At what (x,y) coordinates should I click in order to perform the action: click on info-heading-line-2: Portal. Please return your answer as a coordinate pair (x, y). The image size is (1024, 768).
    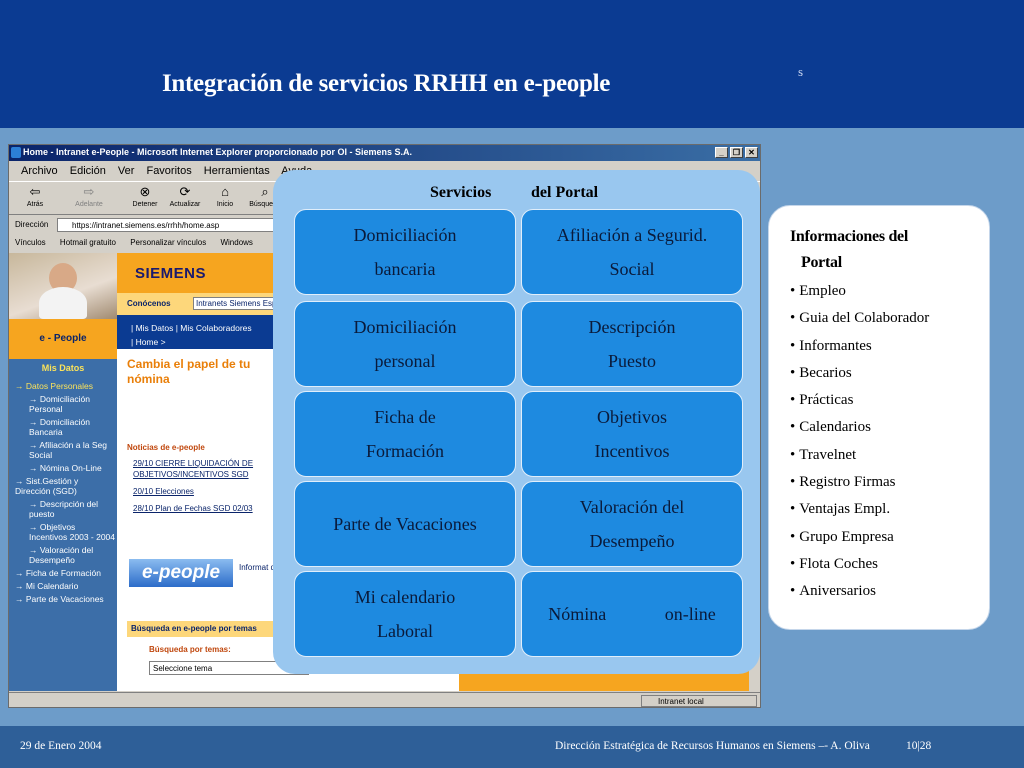
    Looking at the image, I should click on (821, 262).